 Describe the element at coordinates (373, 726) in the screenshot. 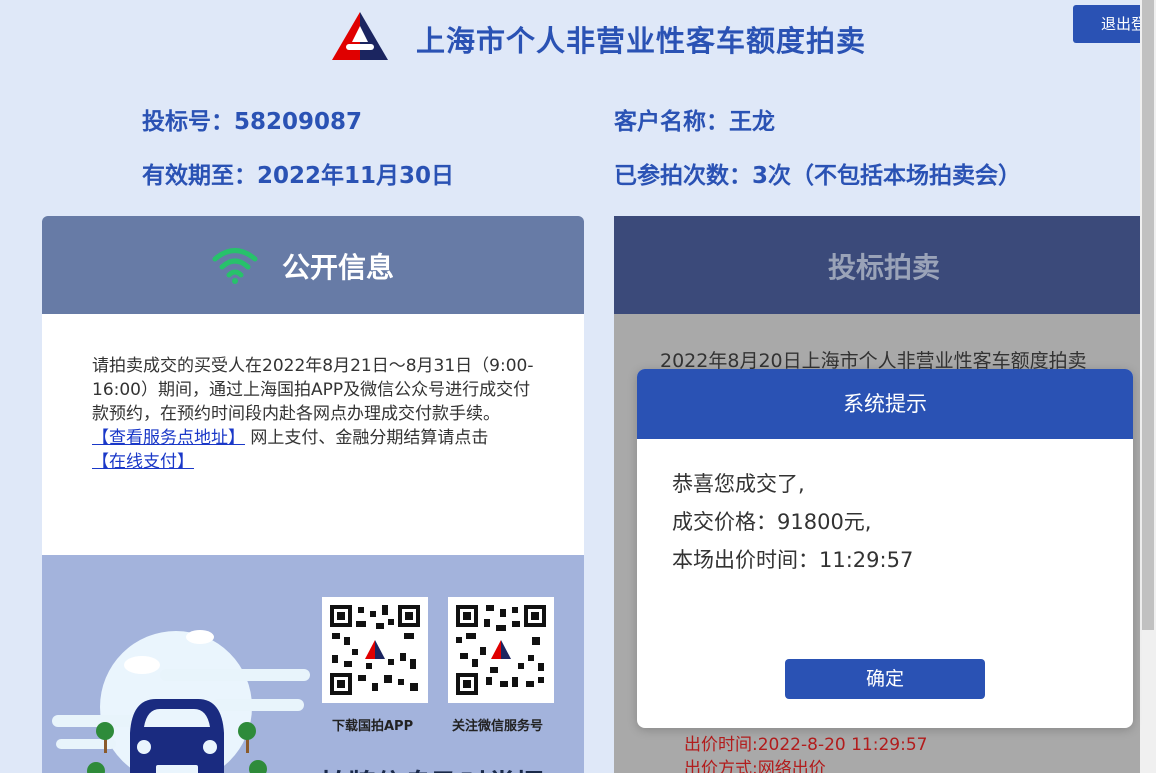

I see `app-qr-caption: 下载国拍APP` at that location.